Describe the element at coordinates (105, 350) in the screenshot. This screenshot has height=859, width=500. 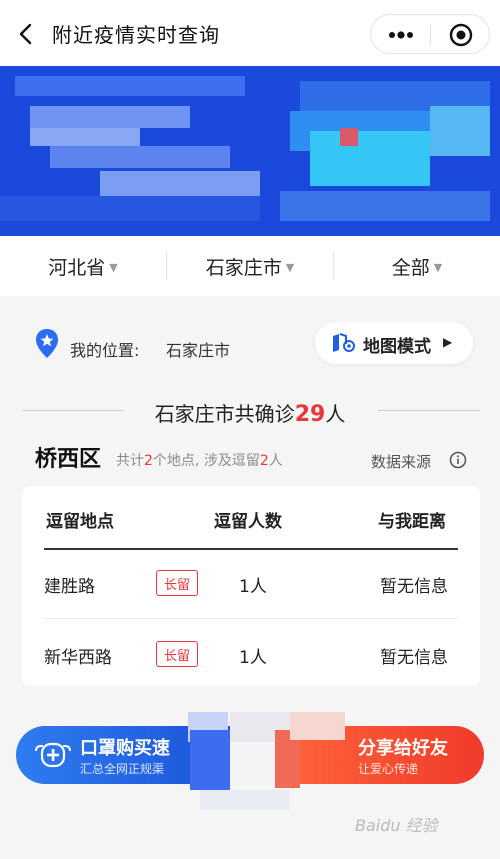
I see `my-location-label: 我的位置:` at that location.